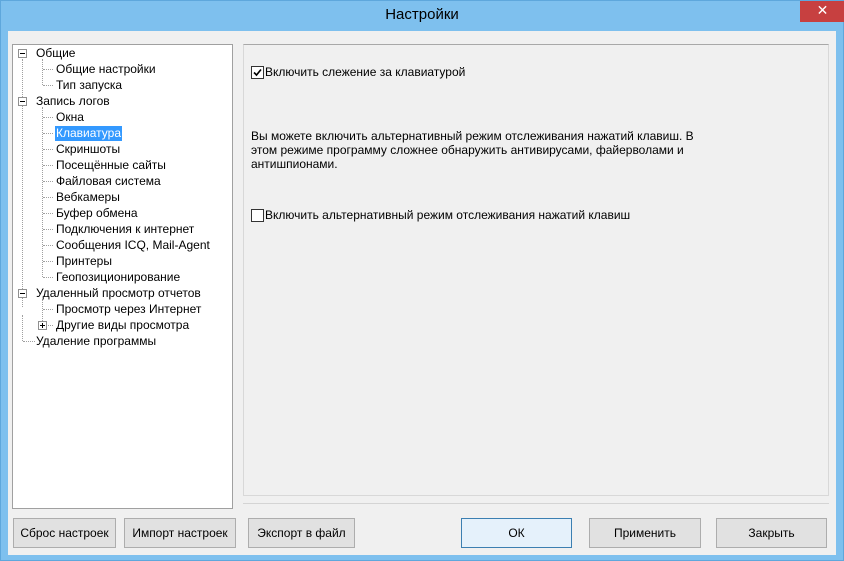 The height and width of the screenshot is (561, 844). I want to click on ok-button: ОК, so click(516, 533).